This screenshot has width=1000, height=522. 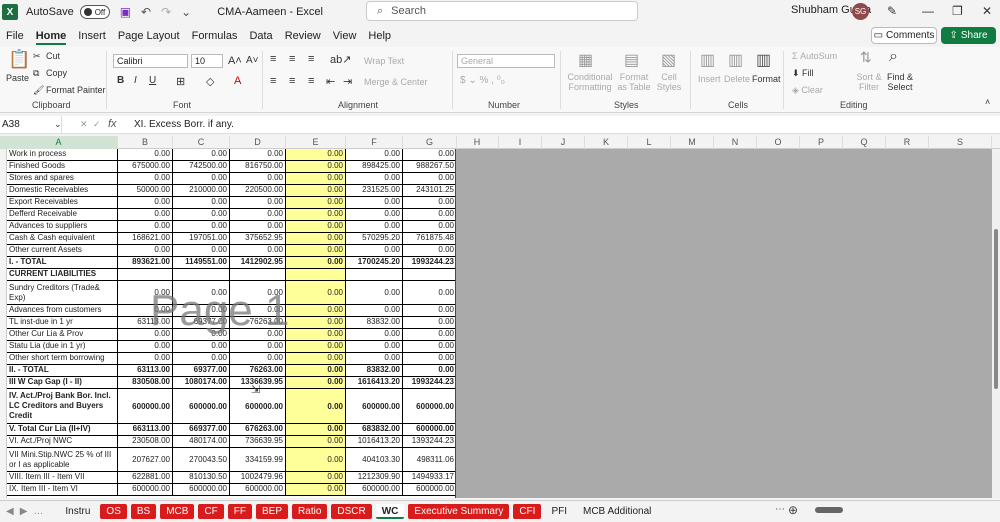 I want to click on cell-d: 736639.95, so click(x=258, y=442).